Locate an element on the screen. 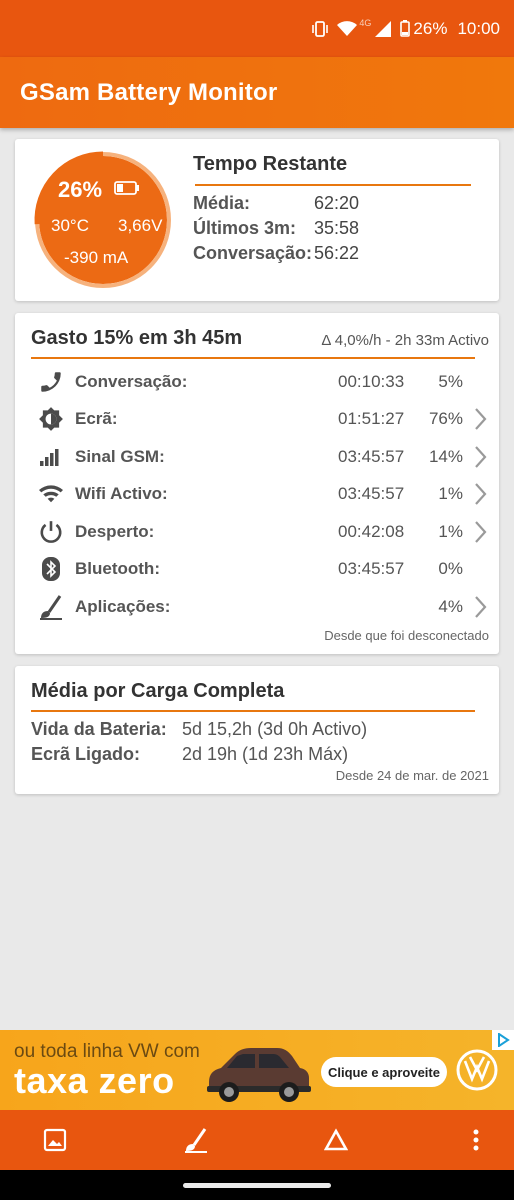  usage-row-name: Aplicações: is located at coordinates (123, 606).